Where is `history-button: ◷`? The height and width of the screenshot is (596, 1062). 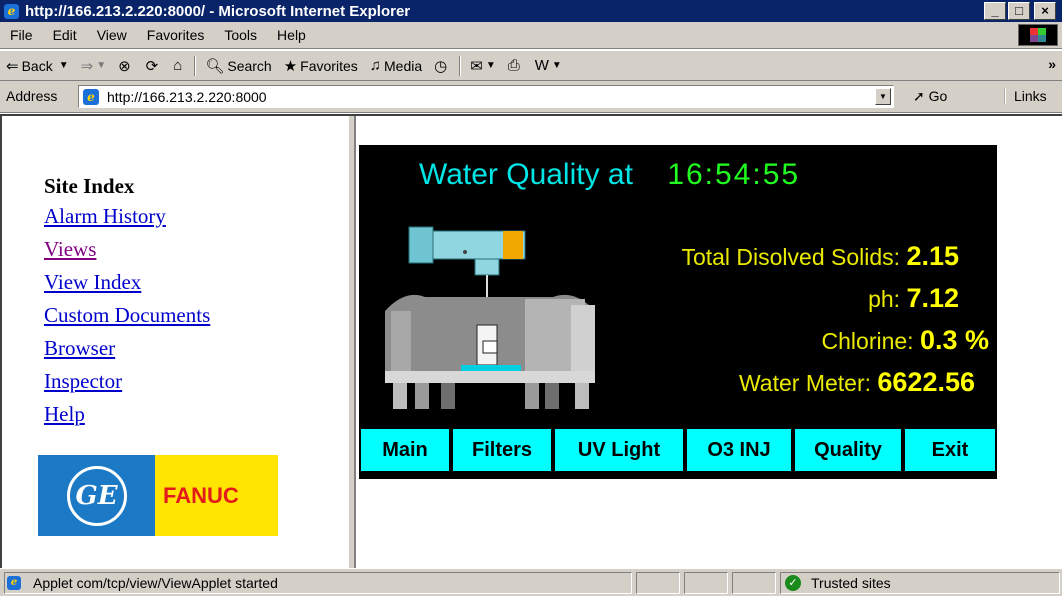
history-button: ◷ is located at coordinates (442, 66).